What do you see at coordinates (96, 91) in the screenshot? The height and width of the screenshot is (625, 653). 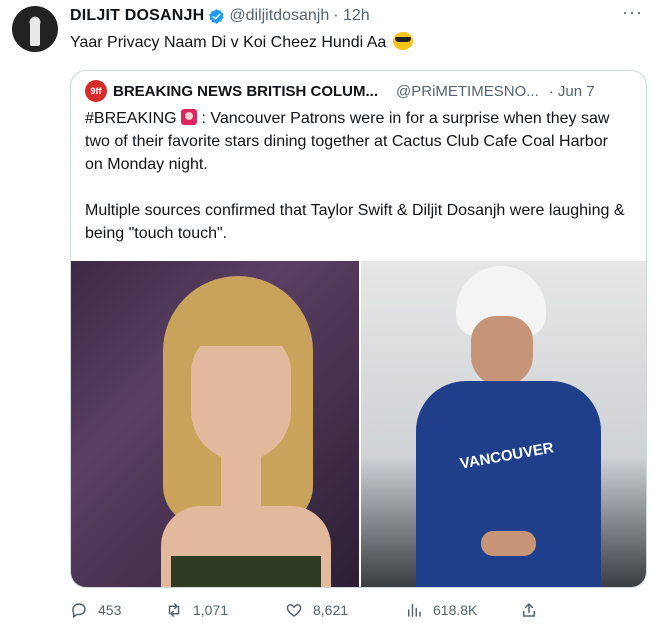 I see `quoted-avatar: 9ff` at bounding box center [96, 91].